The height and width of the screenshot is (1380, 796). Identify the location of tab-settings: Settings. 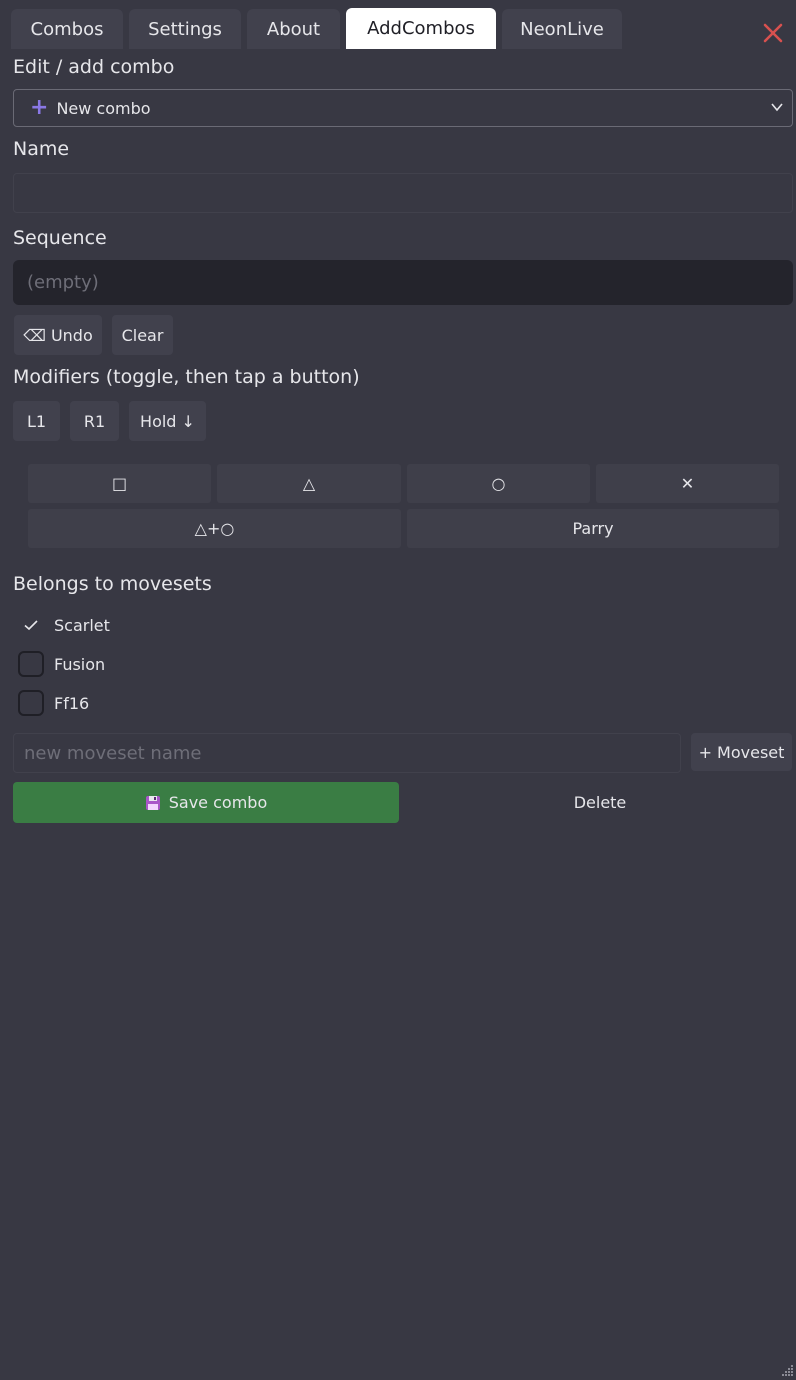
(185, 29).